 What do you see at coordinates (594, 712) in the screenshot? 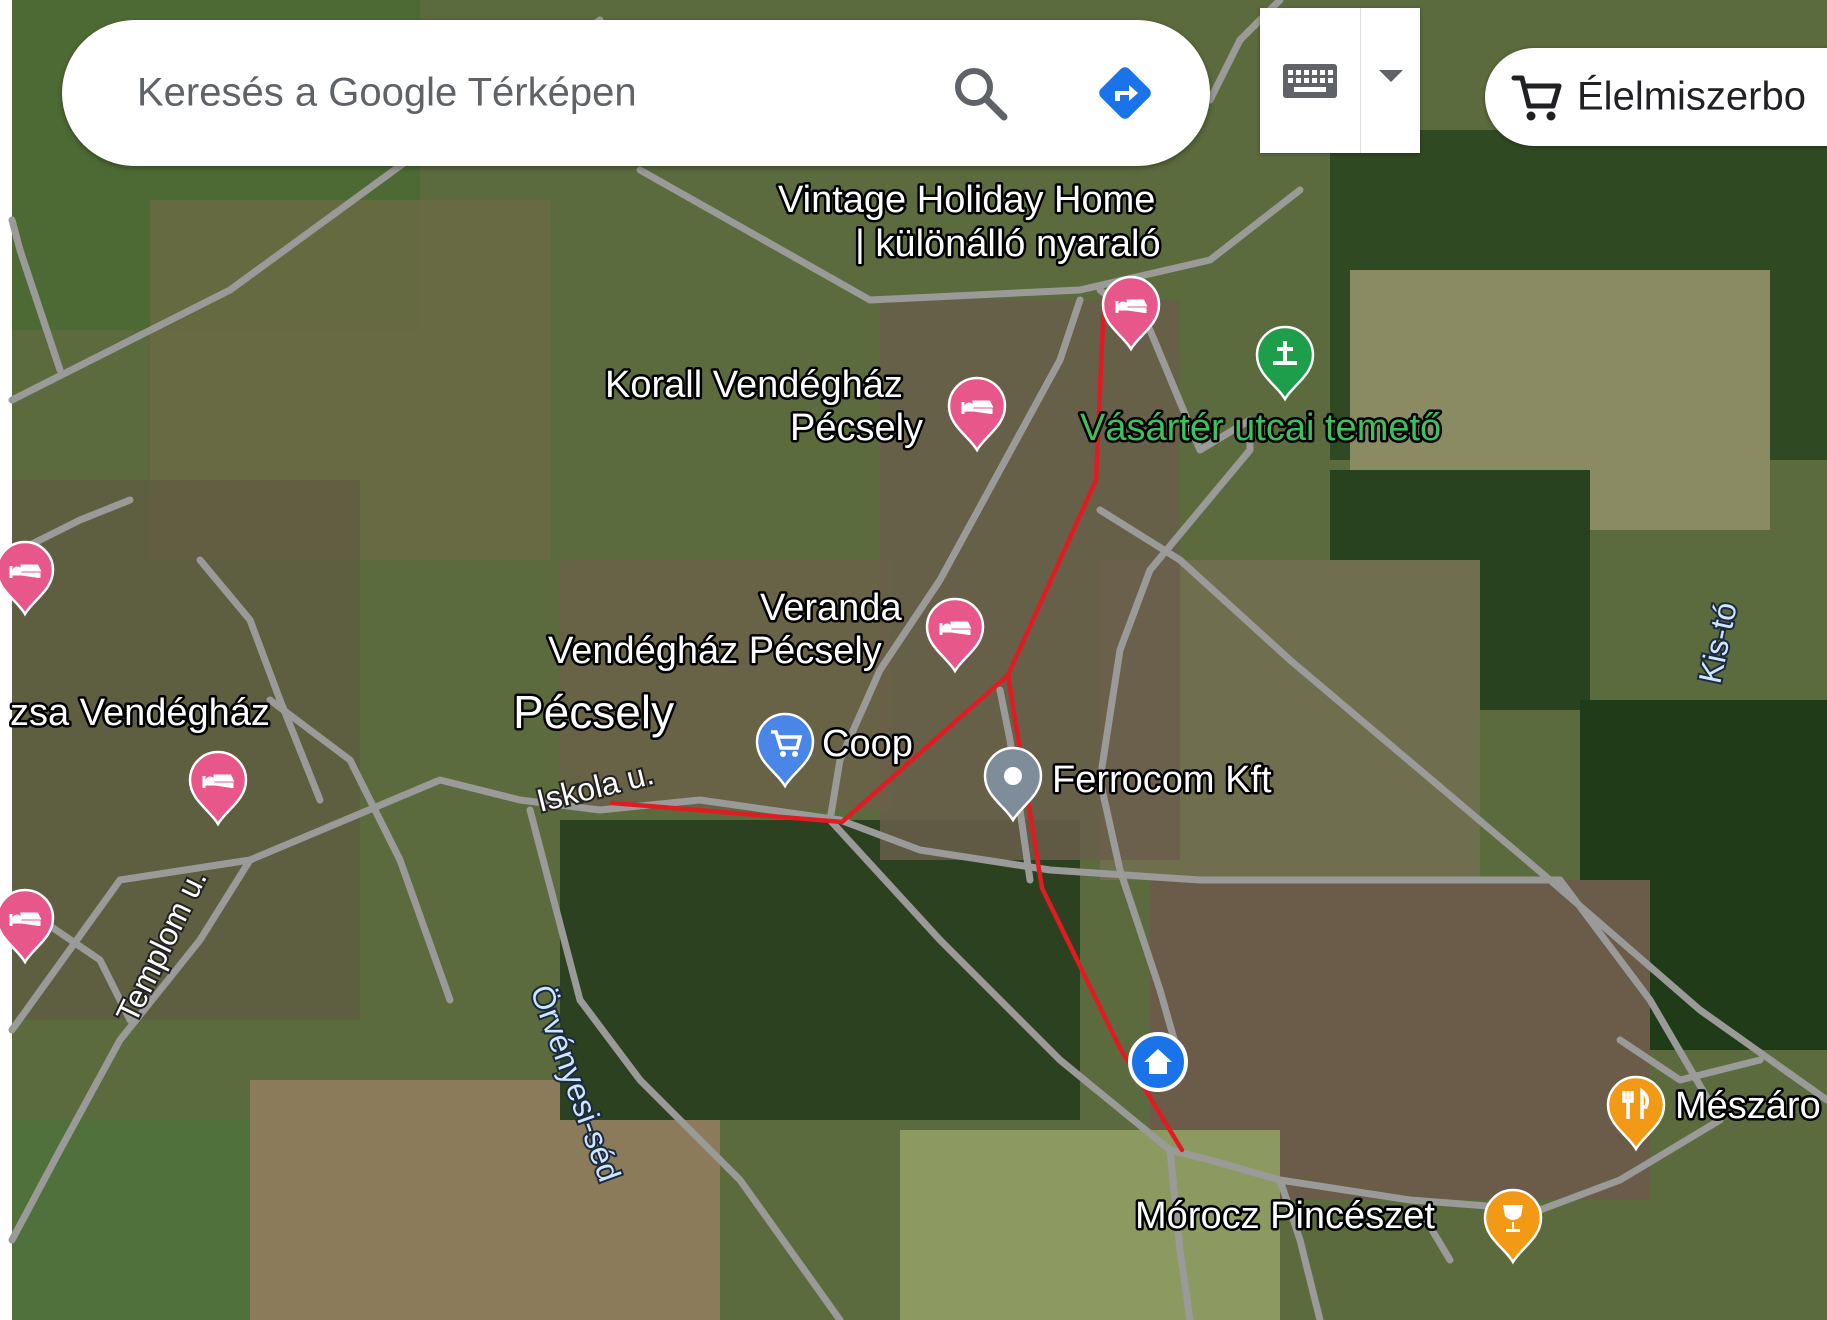
I see `label-pecsely-town: Pécsely` at bounding box center [594, 712].